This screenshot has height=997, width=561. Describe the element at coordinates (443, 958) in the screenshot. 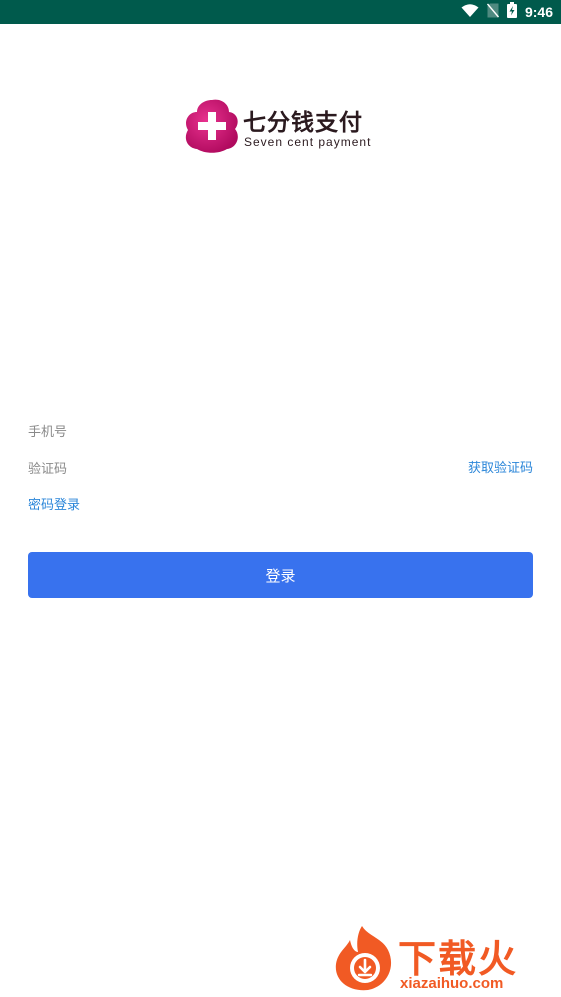

I see `watermark: 下载火 xiazaihuo.com` at that location.